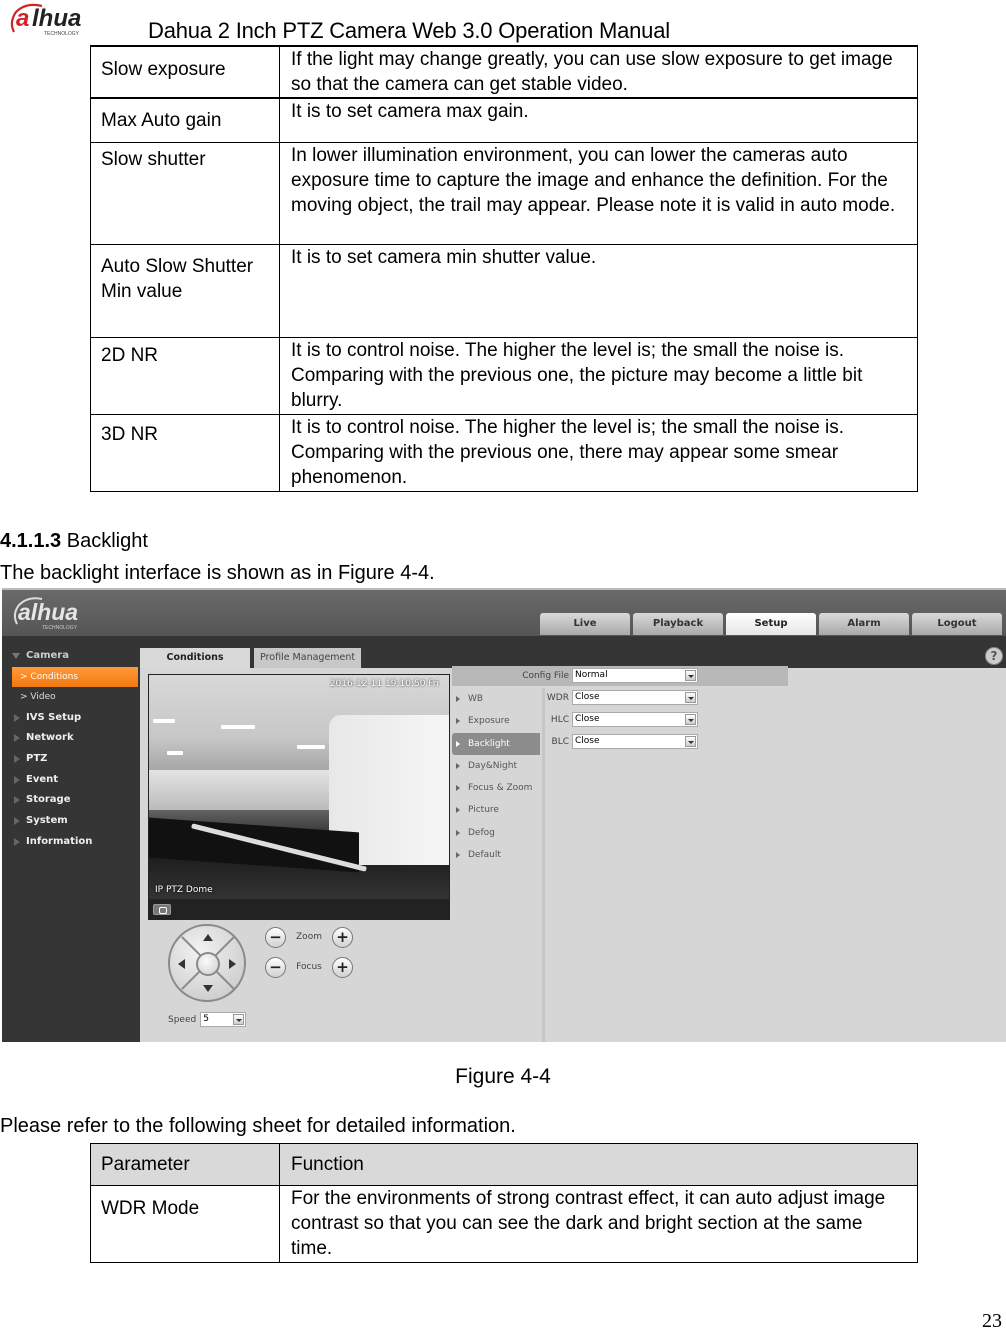 The height and width of the screenshot is (1332, 1006). I want to click on wdr-select: Close, so click(635, 697).